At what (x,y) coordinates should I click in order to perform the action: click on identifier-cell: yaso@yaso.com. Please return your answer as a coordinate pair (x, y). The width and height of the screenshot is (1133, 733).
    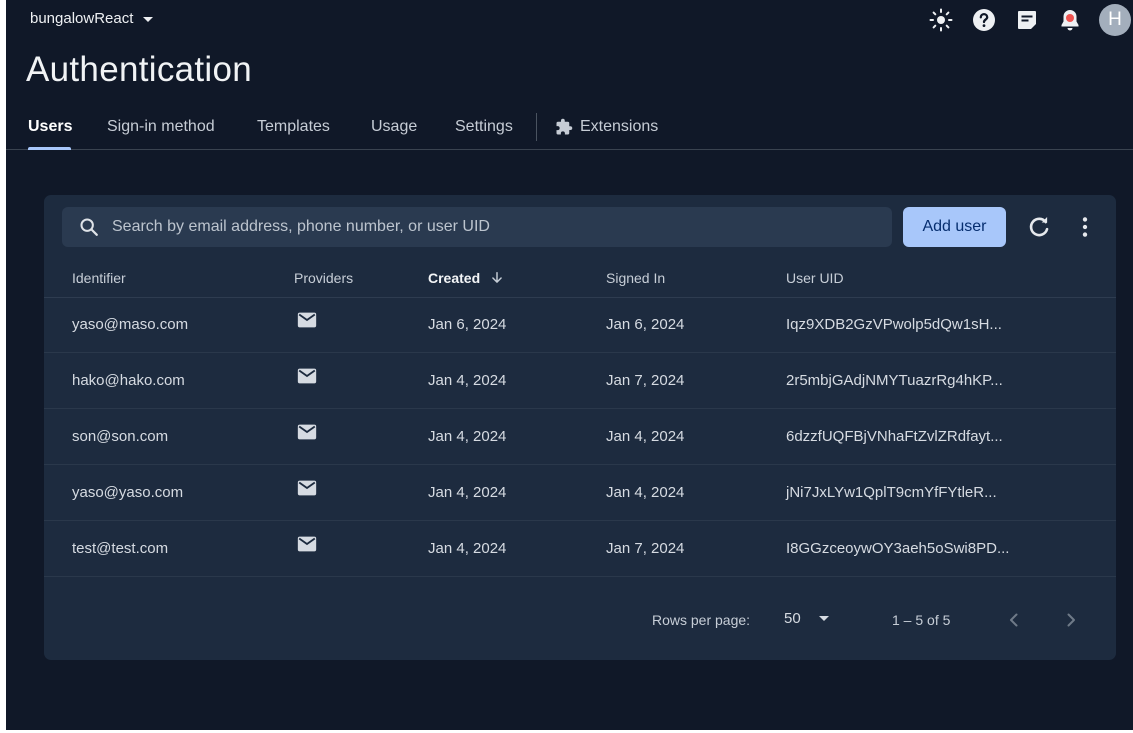
    Looking at the image, I should click on (128, 492).